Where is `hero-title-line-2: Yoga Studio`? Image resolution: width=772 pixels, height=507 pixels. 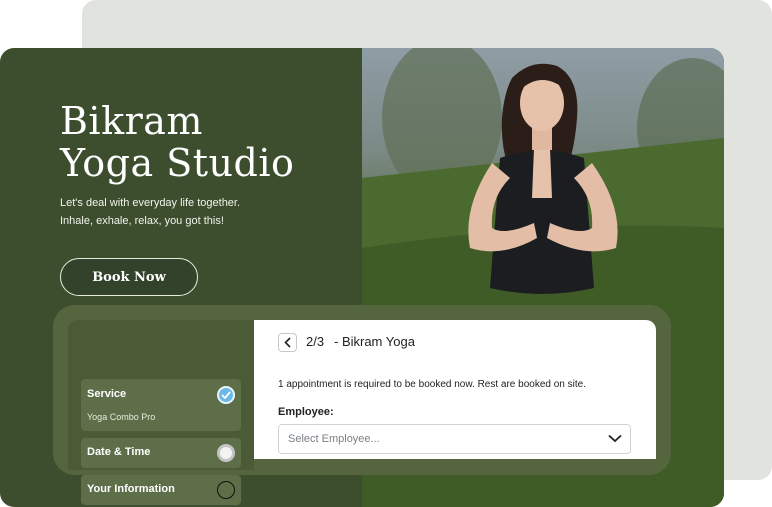
hero-title-line-2: Yoga Studio is located at coordinates (177, 163).